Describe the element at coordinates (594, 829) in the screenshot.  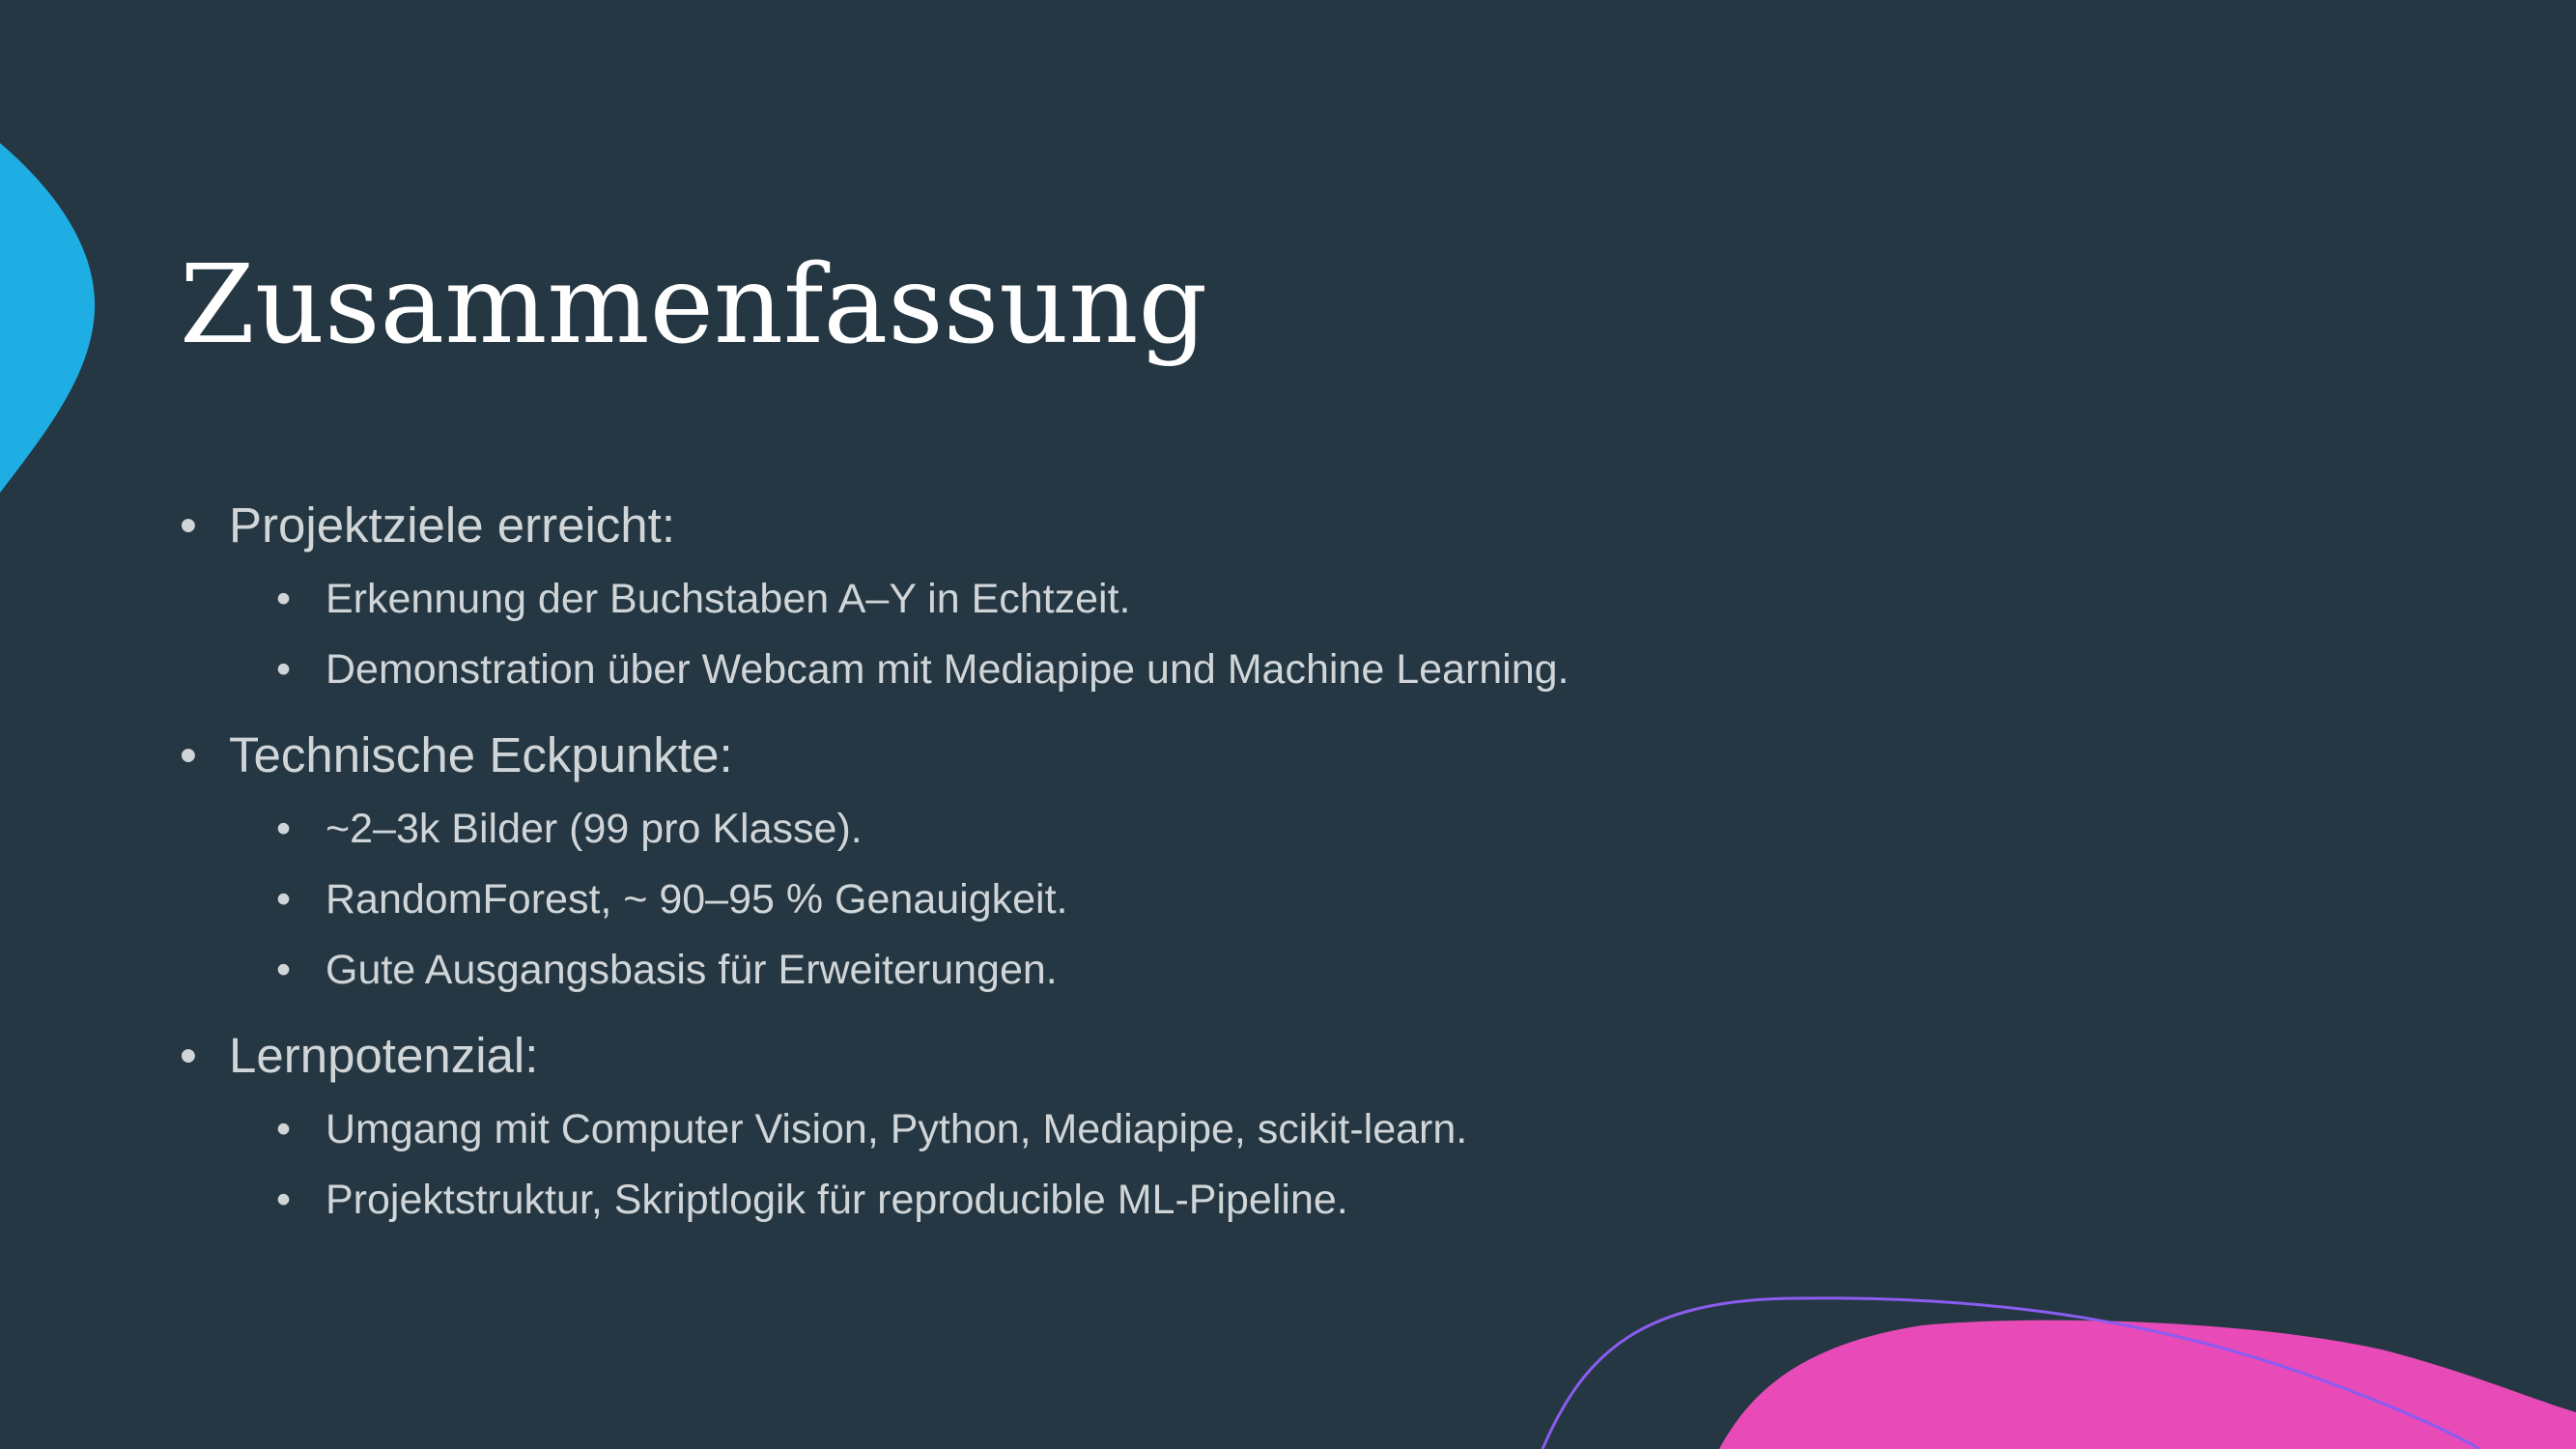
I see `sub-bullet-text: ~2–3k Bilder (99 pro Klasse).` at that location.